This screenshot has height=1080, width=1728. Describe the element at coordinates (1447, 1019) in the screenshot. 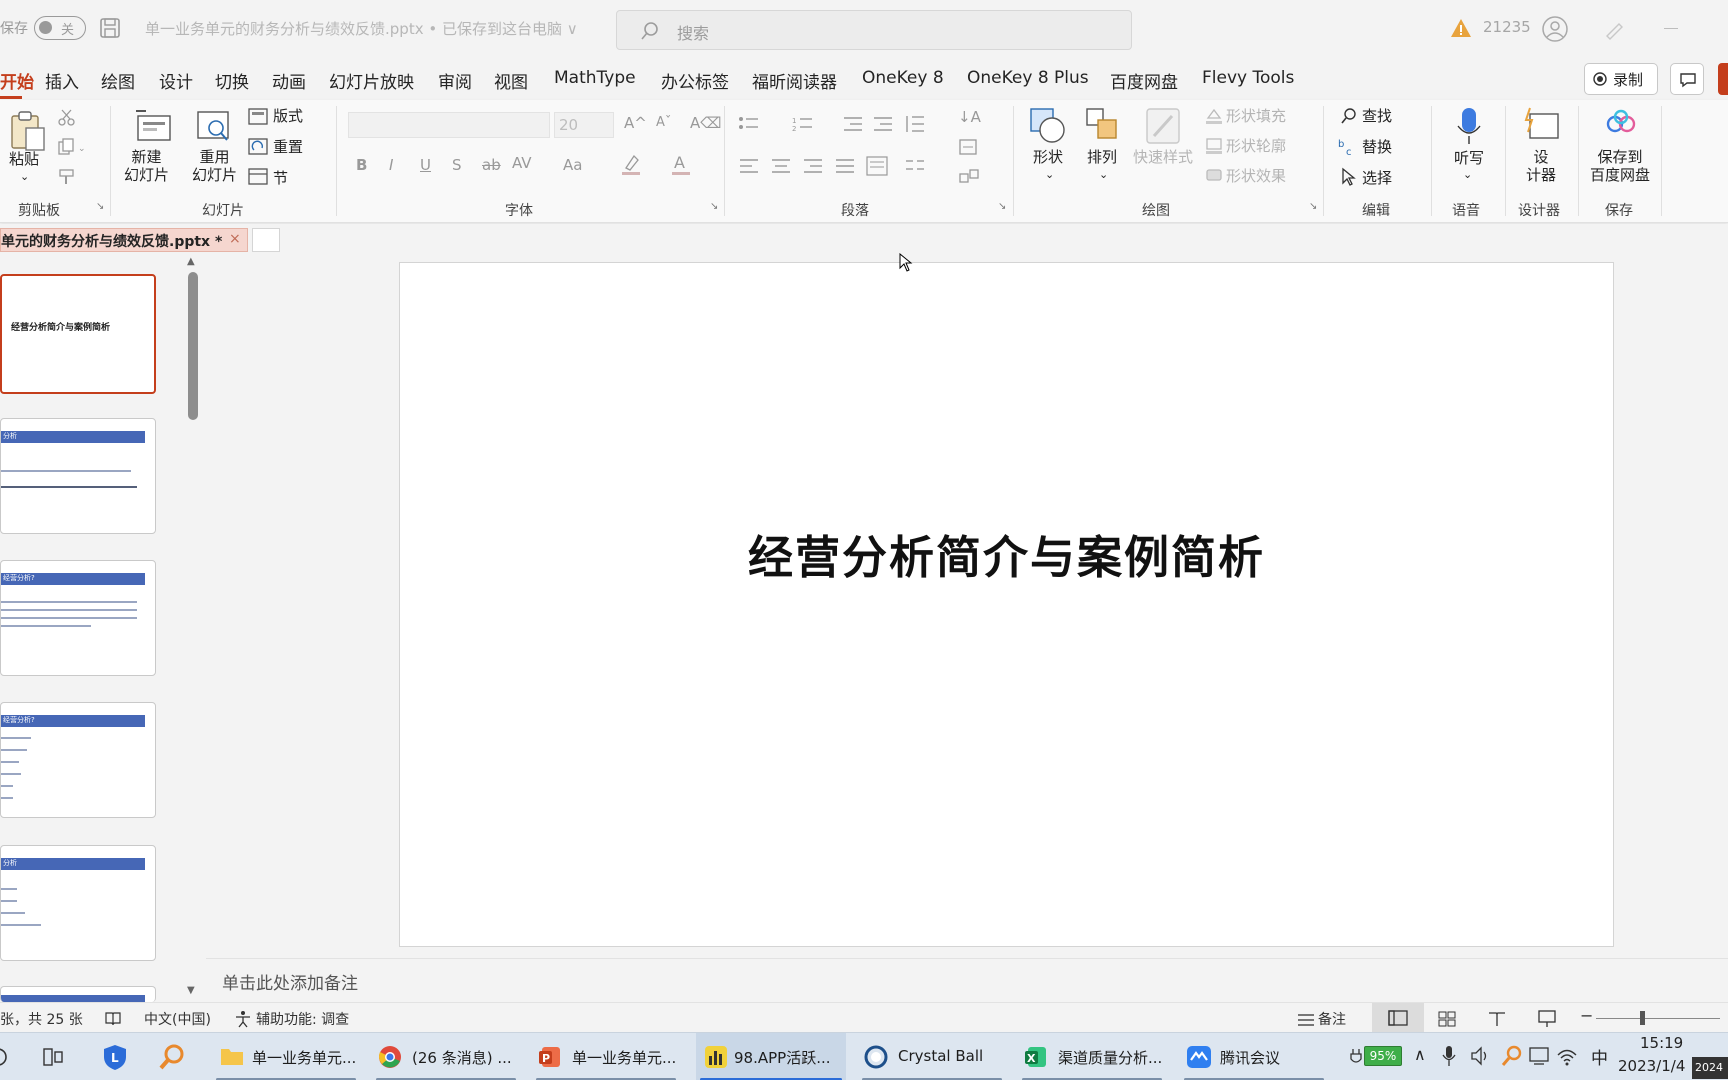

I see `slide-sorter-icon` at that location.